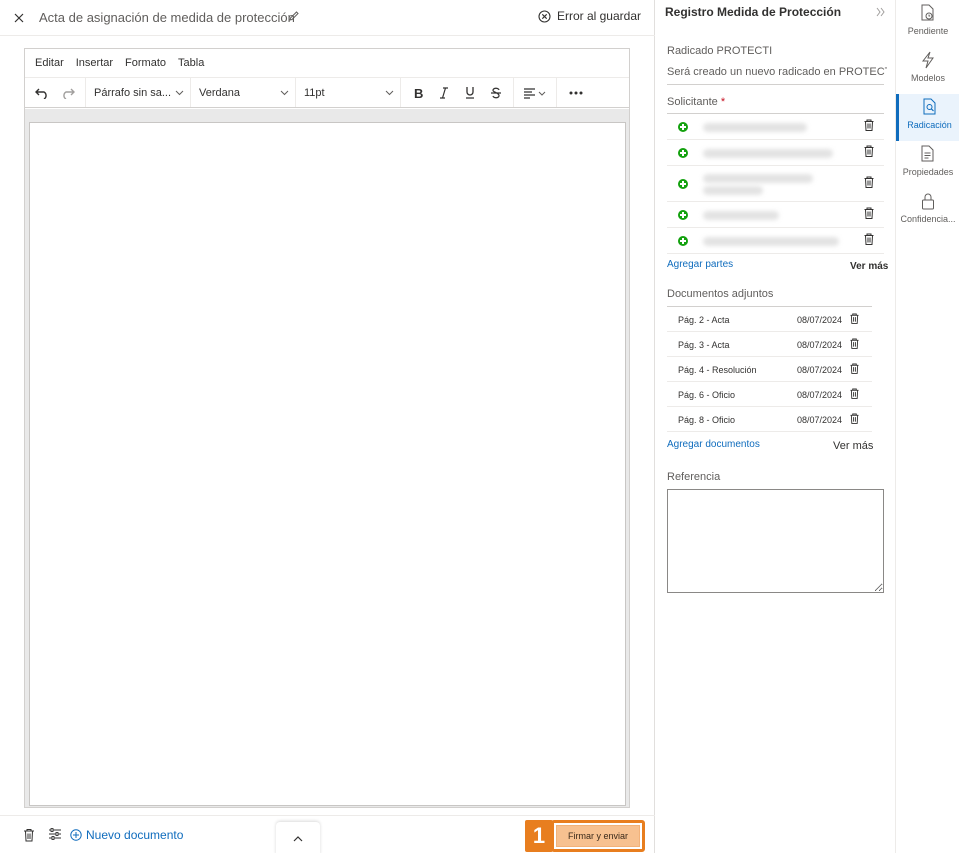 The image size is (959, 853). I want to click on add-parties-link: Agregar partes, so click(700, 264).